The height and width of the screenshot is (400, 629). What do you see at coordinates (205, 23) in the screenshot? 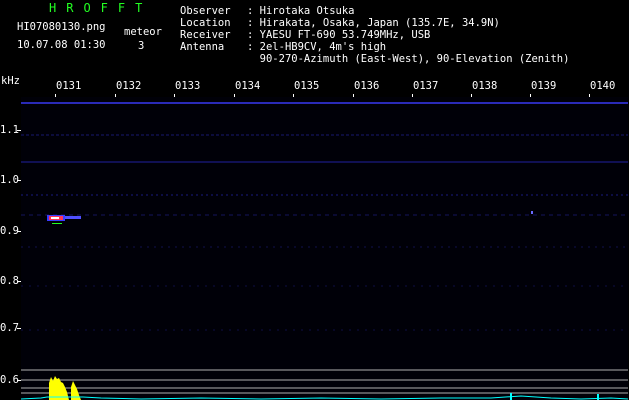
I see `info-key: Location` at bounding box center [205, 23].